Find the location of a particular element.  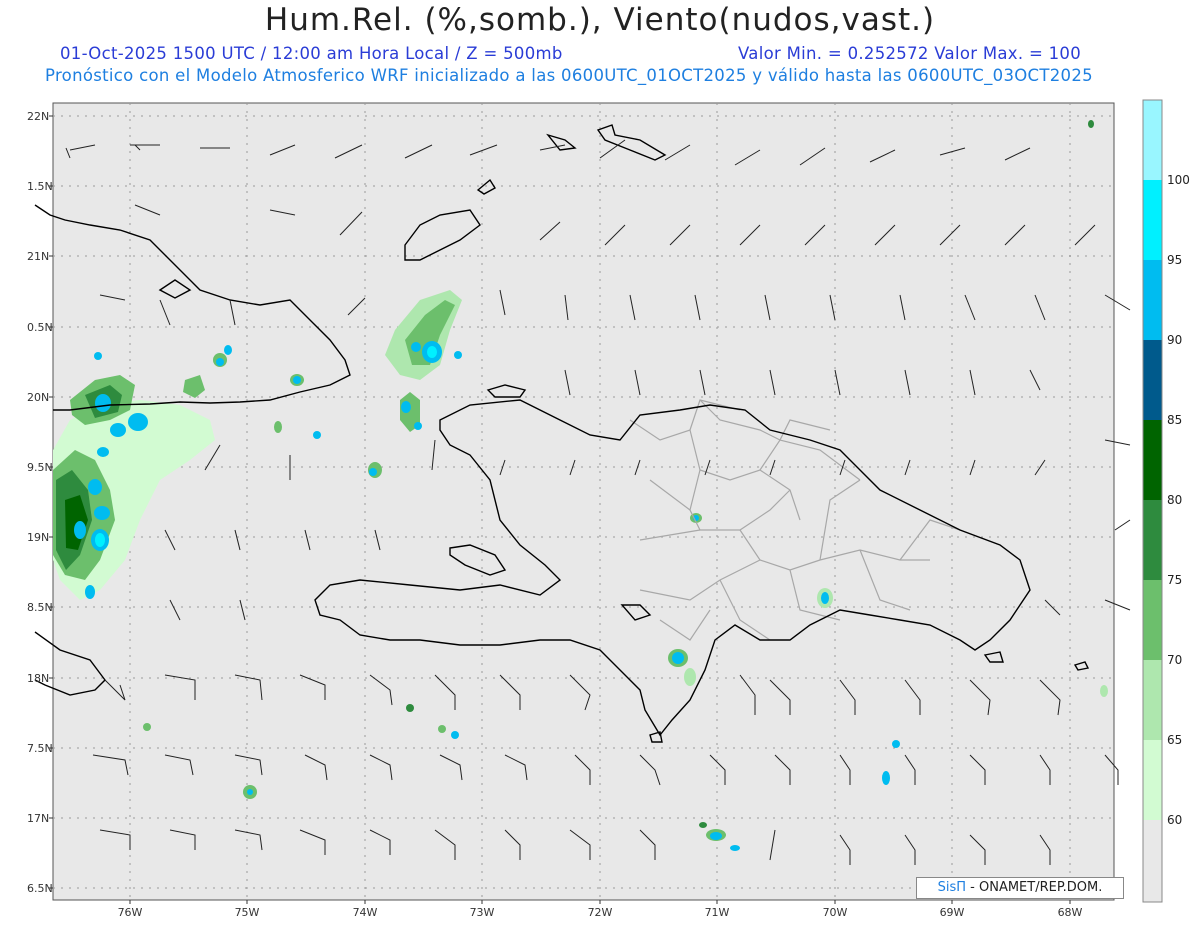

colorbar-label: 90 is located at coordinates (1174, 340).